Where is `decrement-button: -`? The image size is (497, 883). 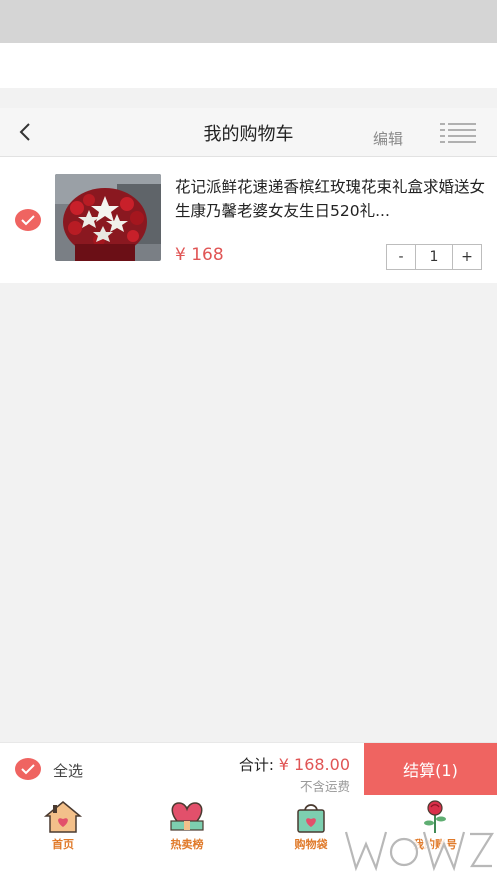 decrement-button: - is located at coordinates (401, 257).